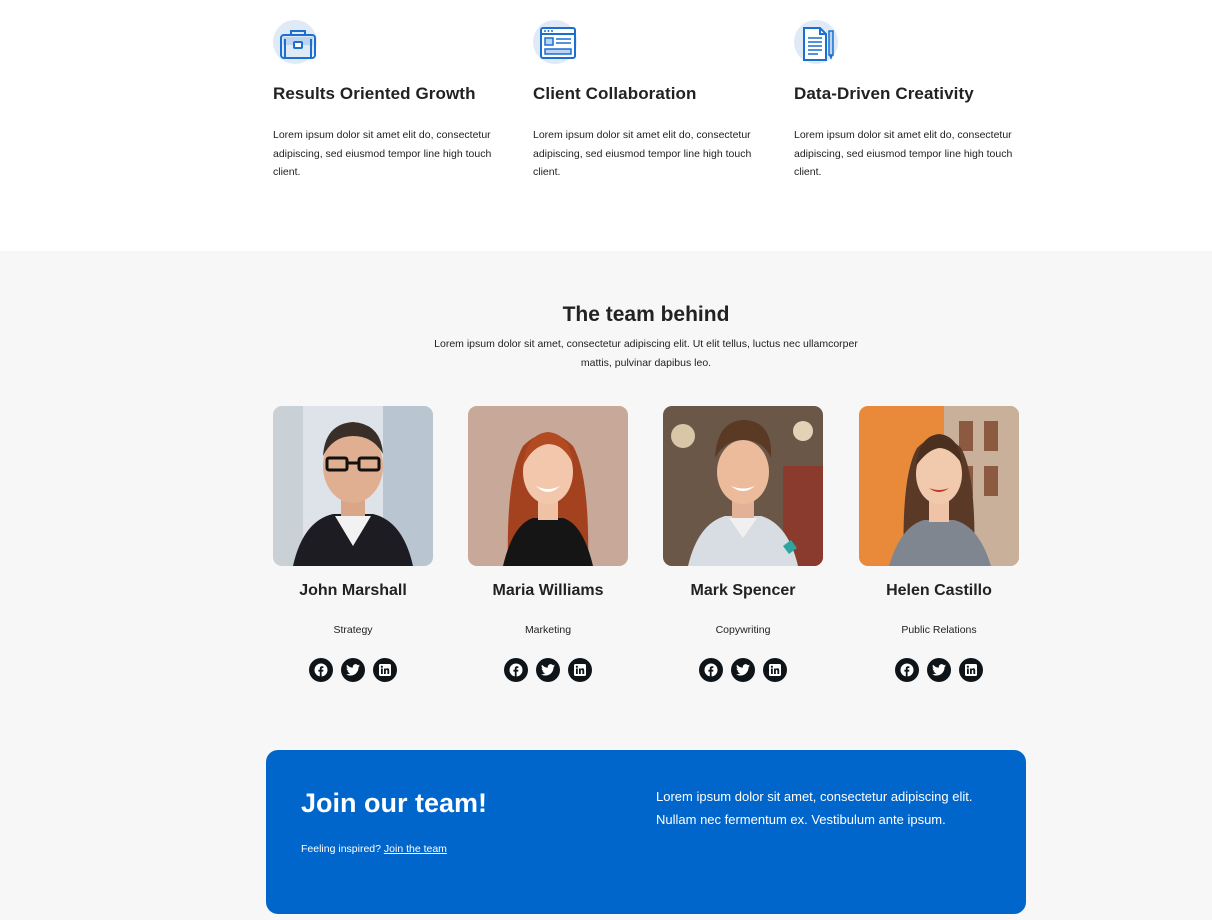 The width and height of the screenshot is (1212, 920). I want to click on member-role: Copywriting, so click(743, 630).